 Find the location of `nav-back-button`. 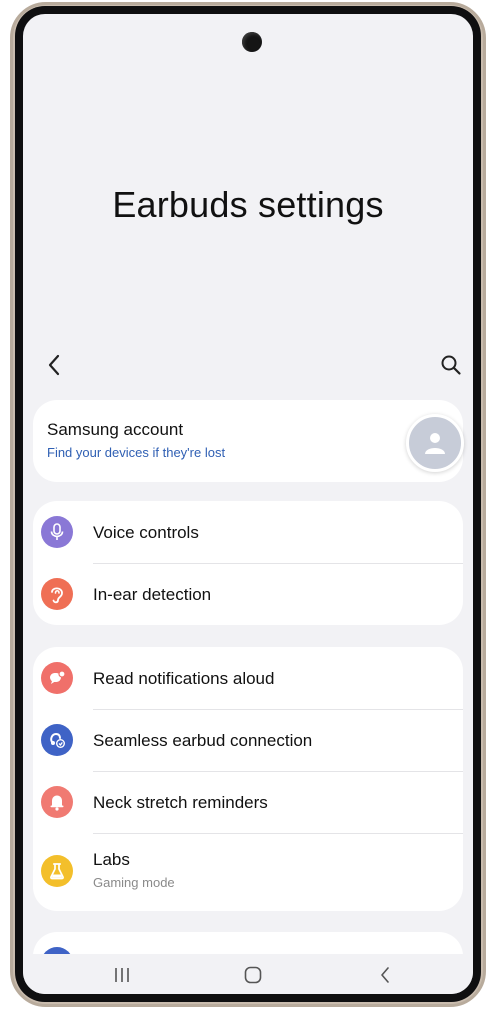

nav-back-button is located at coordinates (385, 975).